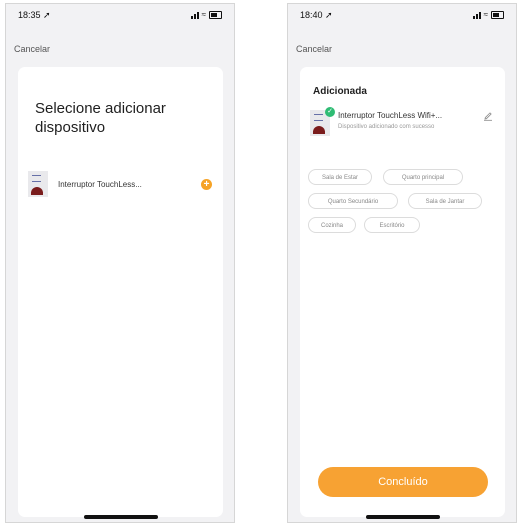  Describe the element at coordinates (206, 184) in the screenshot. I see `plus-icon: +` at that location.